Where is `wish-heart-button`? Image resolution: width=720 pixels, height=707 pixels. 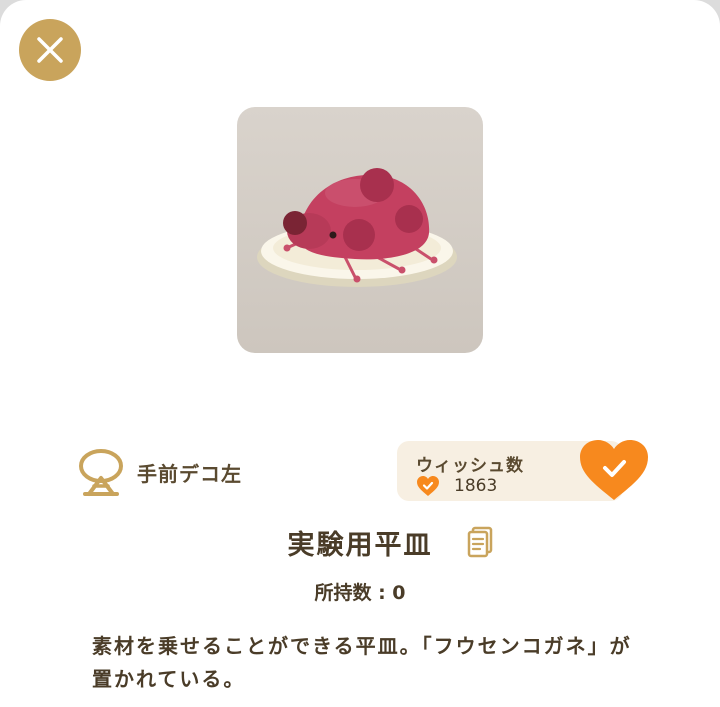 wish-heart-button is located at coordinates (614, 470).